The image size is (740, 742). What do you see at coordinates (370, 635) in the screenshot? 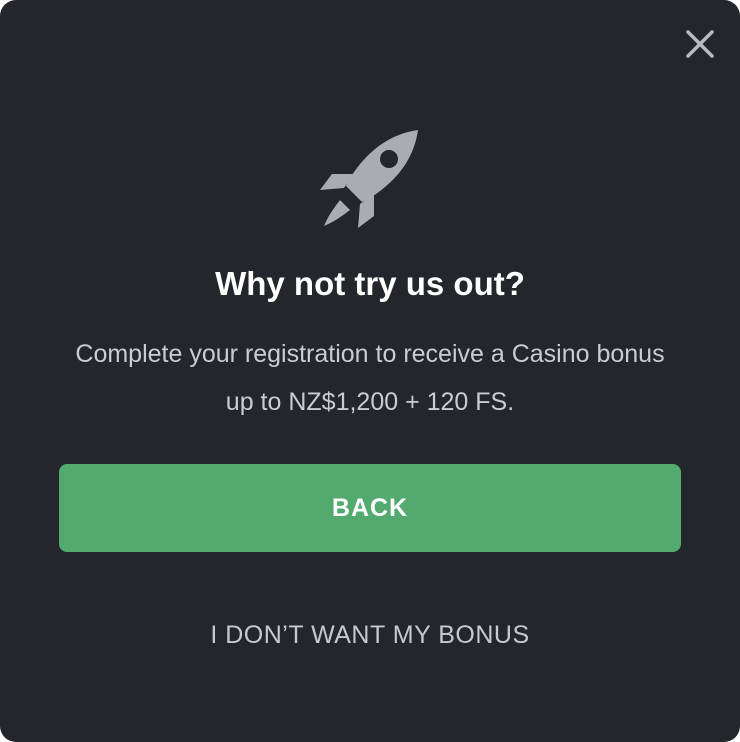
I see `decline-bonus-link: I DON’T WANT MY BONUS` at bounding box center [370, 635].